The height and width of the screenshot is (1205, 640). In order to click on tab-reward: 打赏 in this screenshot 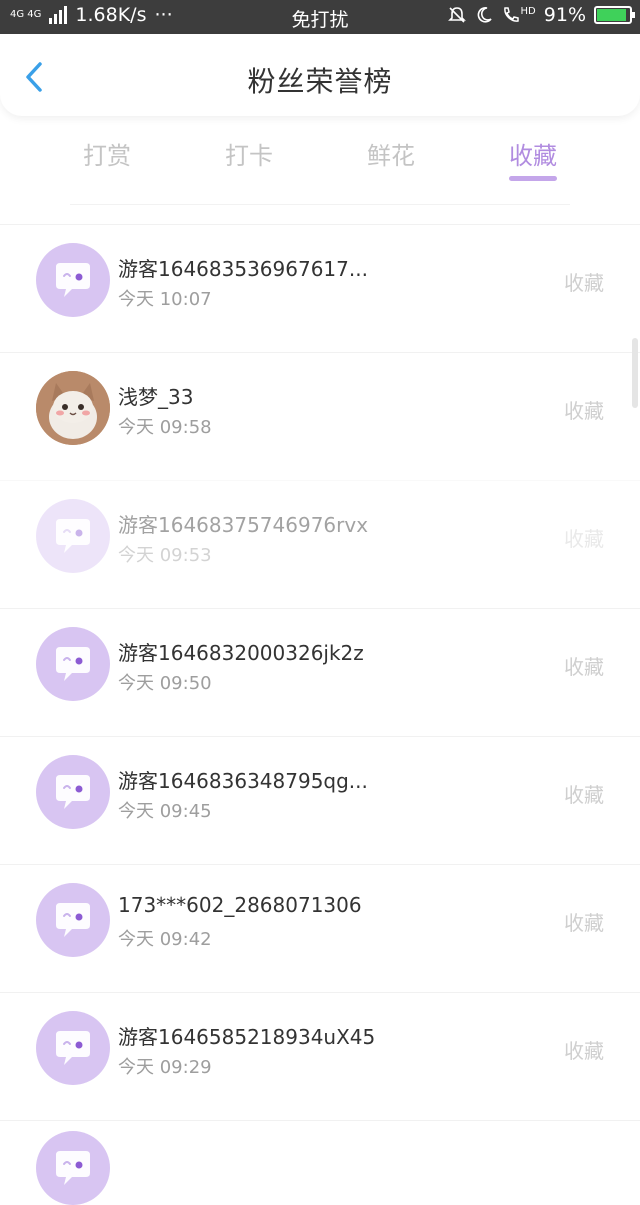, I will do `click(107, 153)`.